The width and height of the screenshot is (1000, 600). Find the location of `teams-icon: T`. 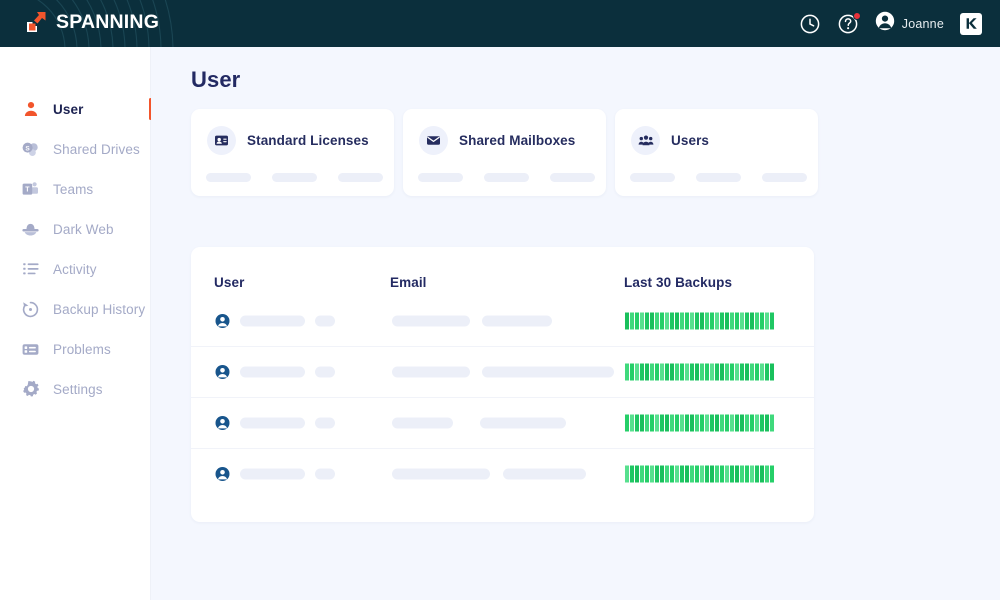

teams-icon: T is located at coordinates (30, 189).